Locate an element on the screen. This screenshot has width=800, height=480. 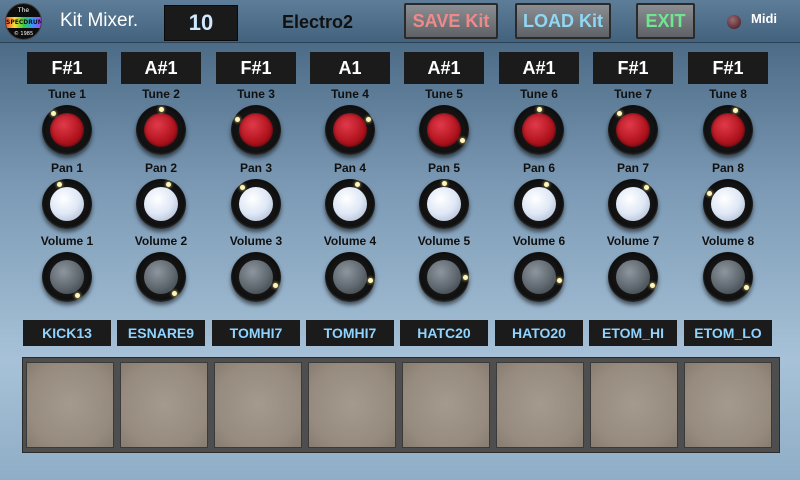
channel-3: F#1 Tune 3 Pan 3 Volume 3 TOMHI7 is located at coordinates (256, 202).